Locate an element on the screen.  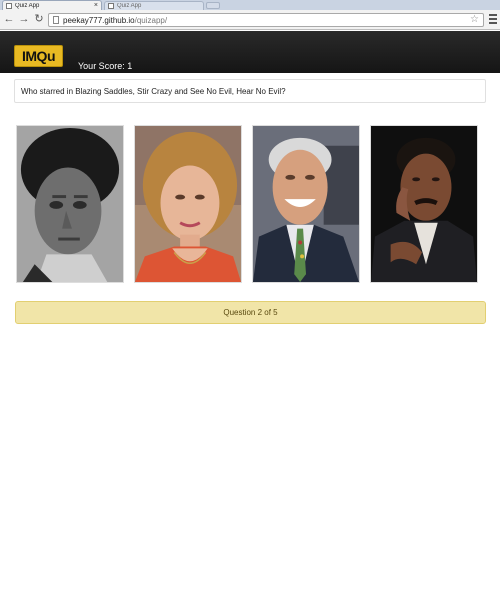
new-tab-button is located at coordinates (213, 5).